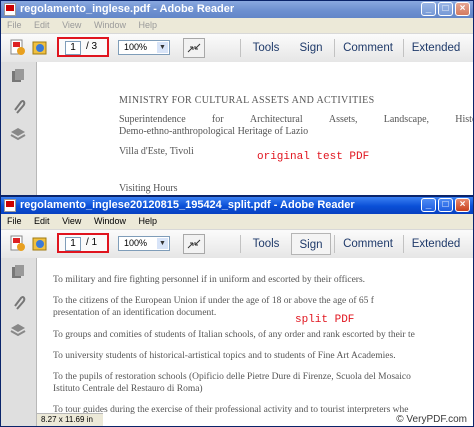 The width and height of the screenshot is (474, 427). Describe the element at coordinates (313, 157) in the screenshot. I see `annotation-original: original test PDF` at that location.